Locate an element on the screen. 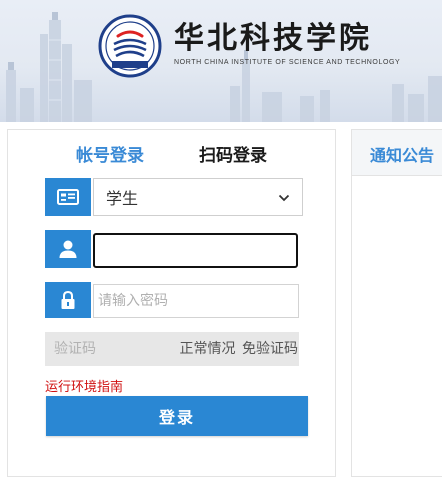 This screenshot has height=480, width=442. login-tabs: 帐号登录 扫码登录 is located at coordinates (171, 156).